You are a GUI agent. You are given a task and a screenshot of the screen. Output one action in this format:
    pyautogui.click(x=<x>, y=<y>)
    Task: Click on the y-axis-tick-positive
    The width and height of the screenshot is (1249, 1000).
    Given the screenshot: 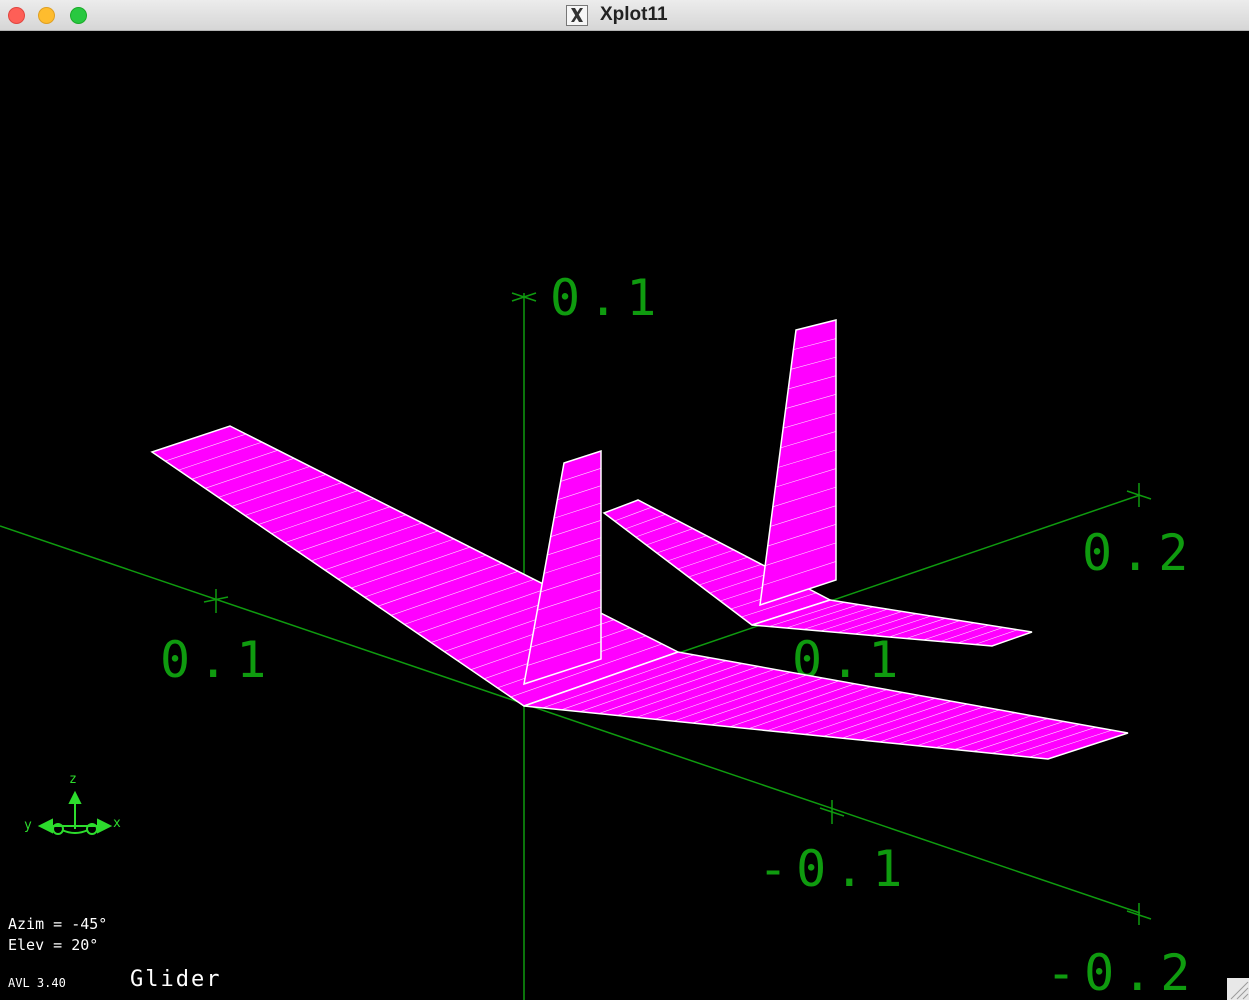 What is the action you would take?
    pyautogui.click(x=1139, y=495)
    